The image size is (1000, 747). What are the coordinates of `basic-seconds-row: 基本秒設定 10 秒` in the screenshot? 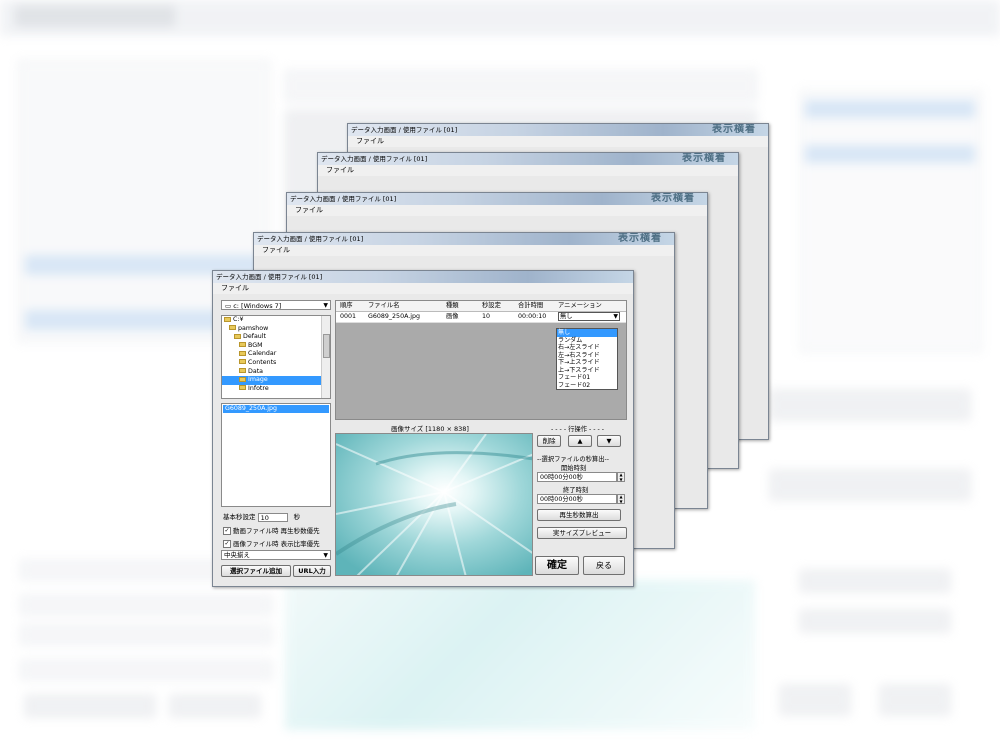 It's located at (261, 516).